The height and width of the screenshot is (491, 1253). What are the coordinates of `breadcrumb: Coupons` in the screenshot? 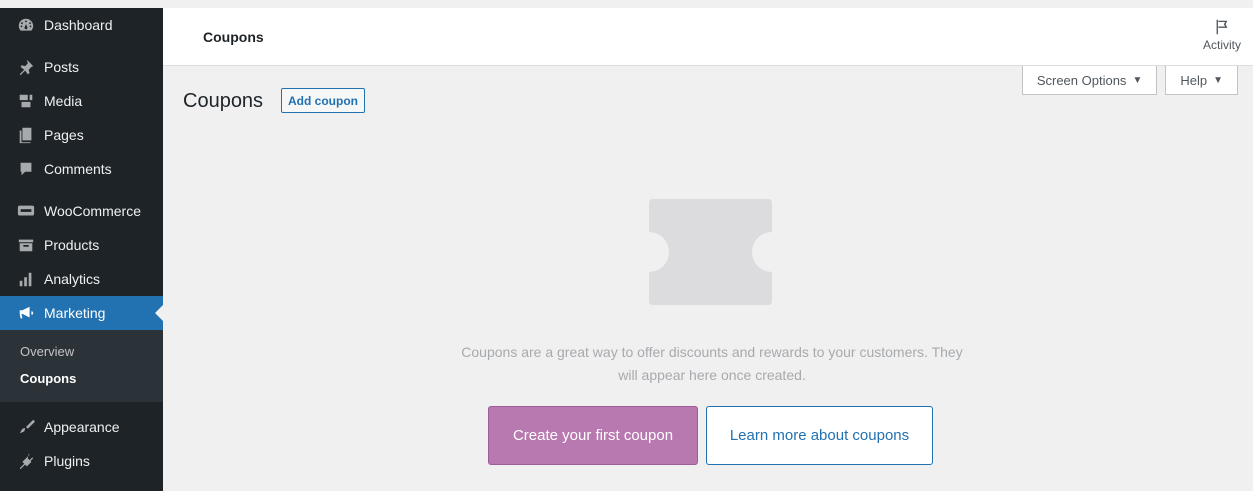 It's located at (233, 37).